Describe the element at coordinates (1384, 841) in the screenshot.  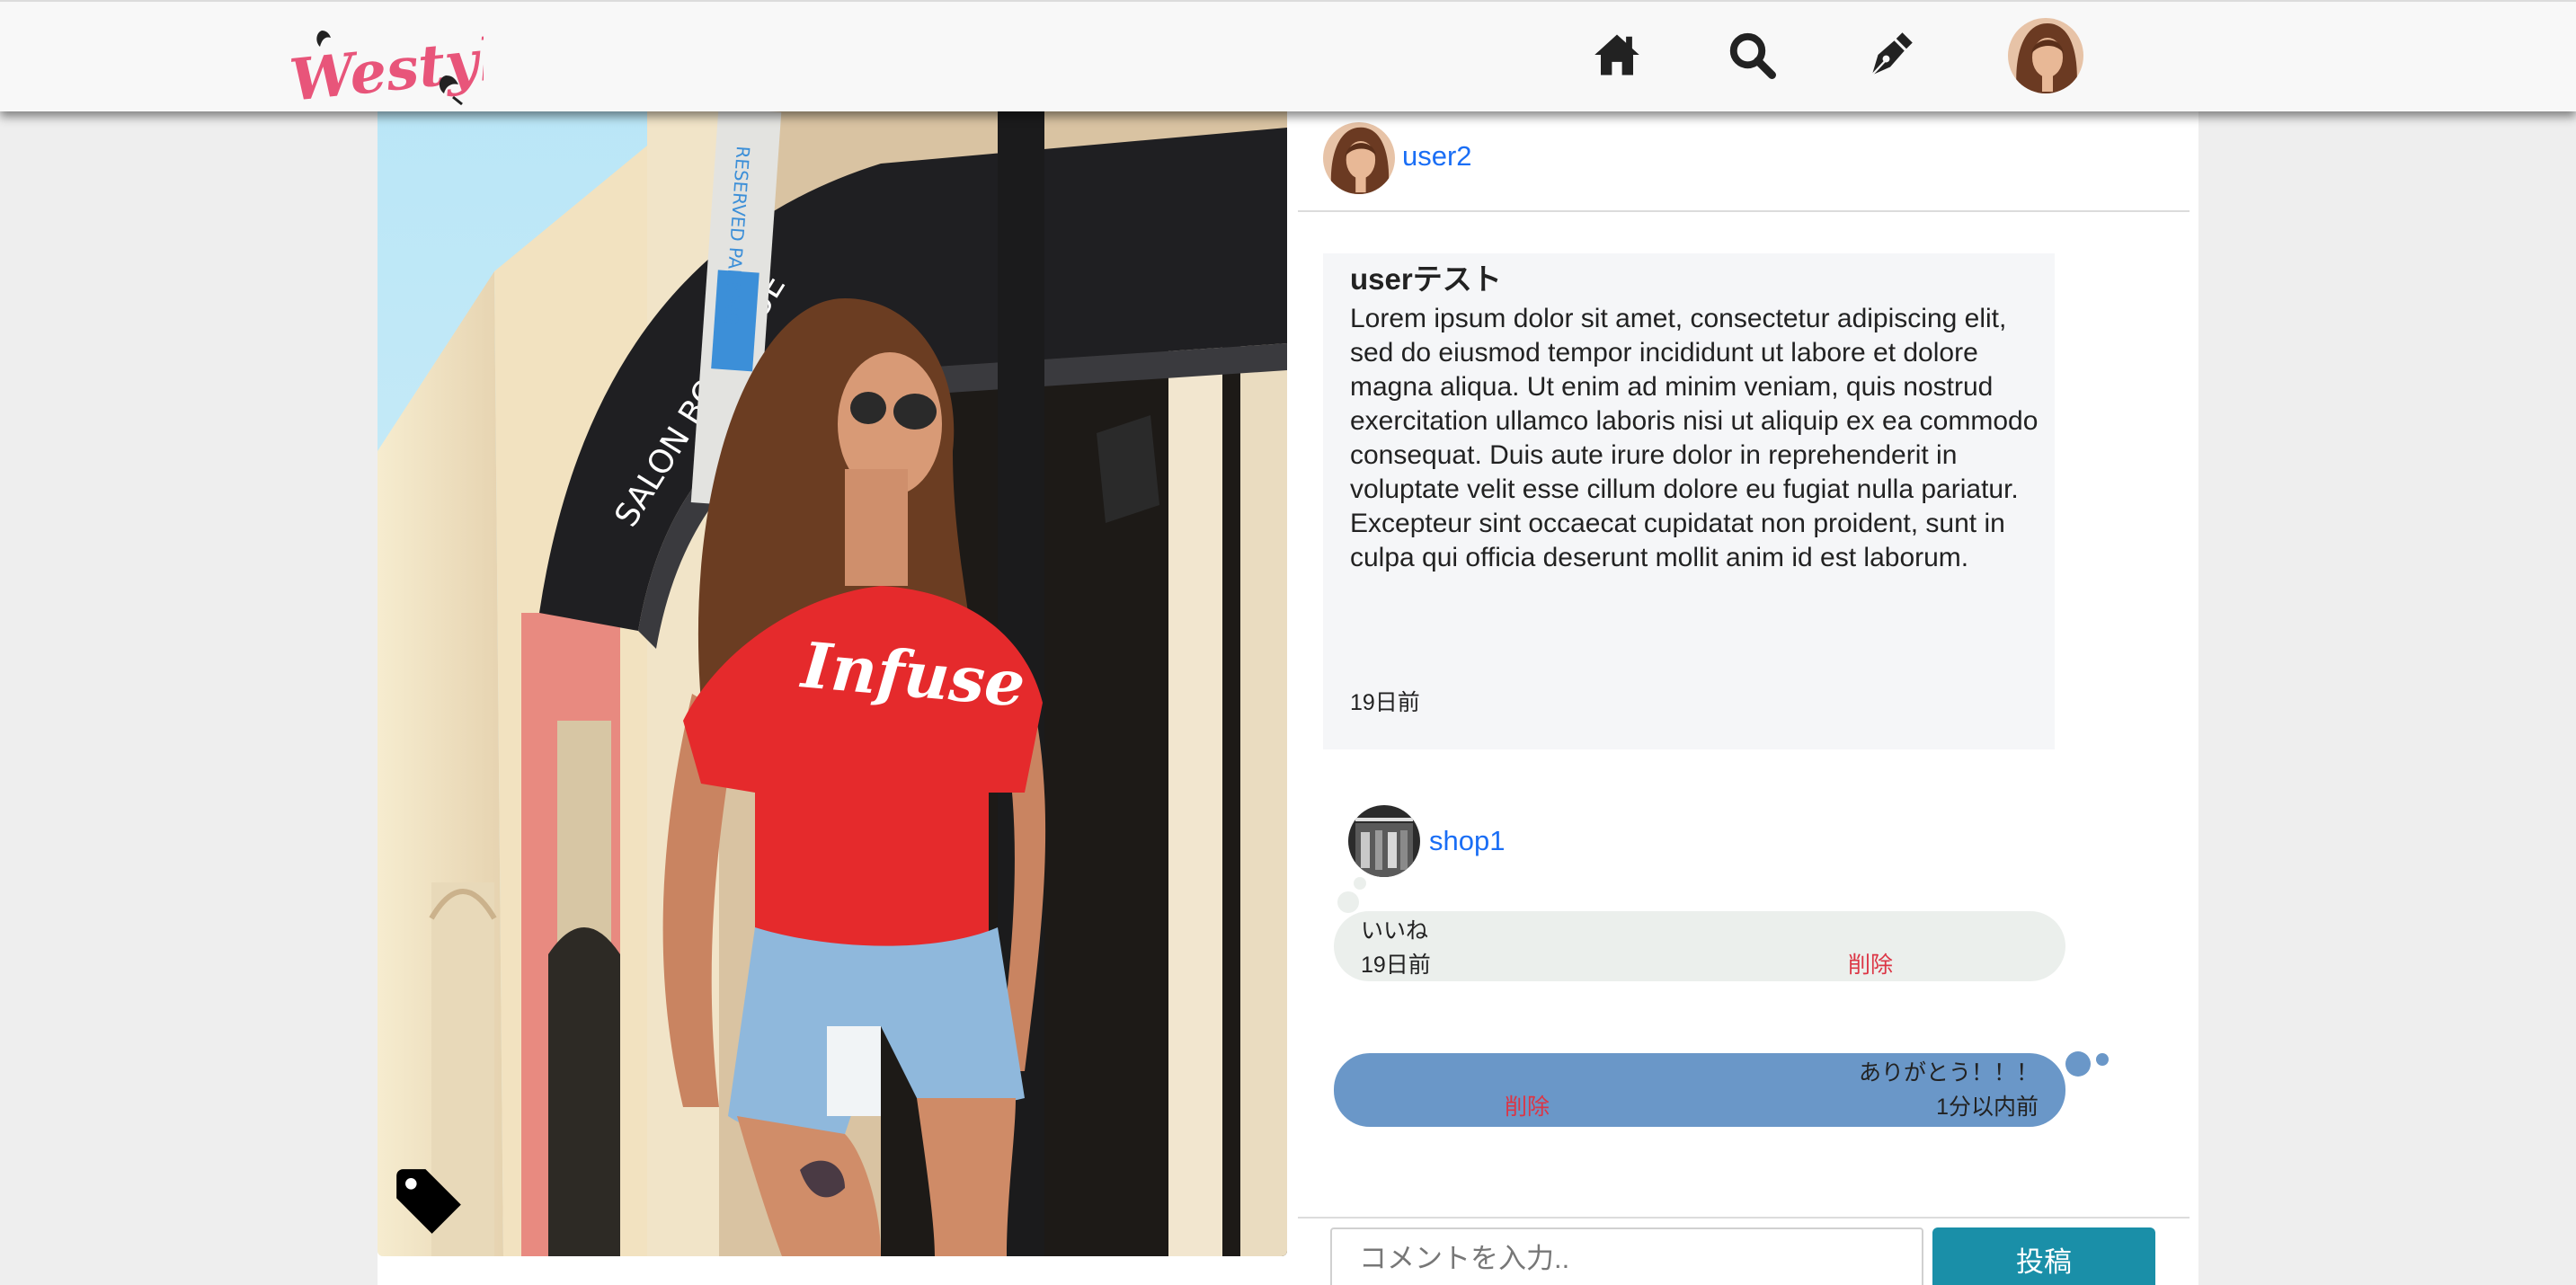
I see `comment-author-avatar` at that location.